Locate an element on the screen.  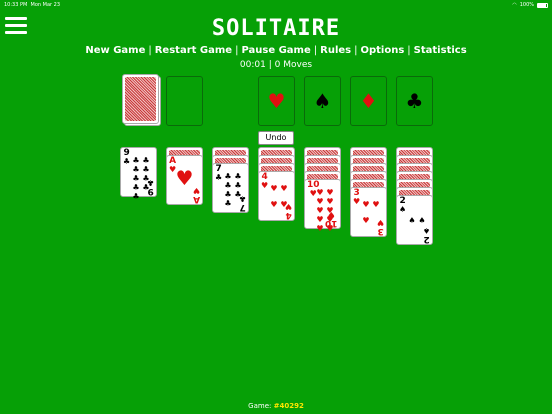
foundation-suit-icon: ♥ is located at coordinates (276, 101).